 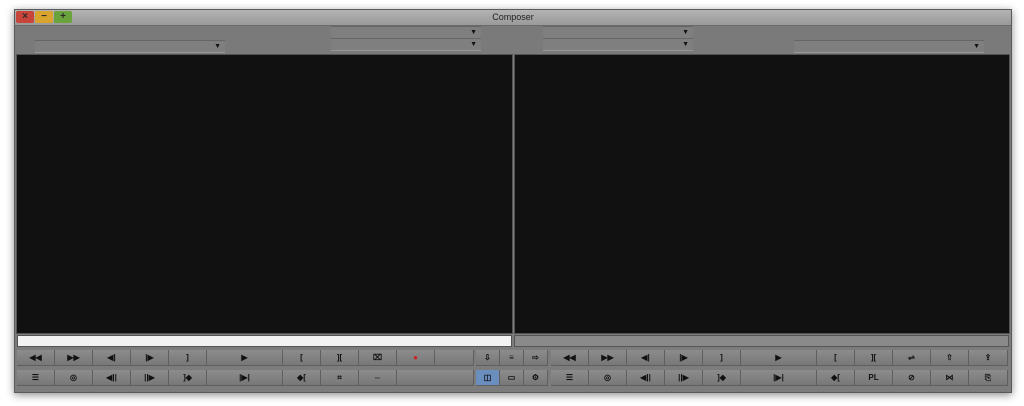 What do you see at coordinates (536, 358) in the screenshot?
I see `overwrite-button: ⇨` at bounding box center [536, 358].